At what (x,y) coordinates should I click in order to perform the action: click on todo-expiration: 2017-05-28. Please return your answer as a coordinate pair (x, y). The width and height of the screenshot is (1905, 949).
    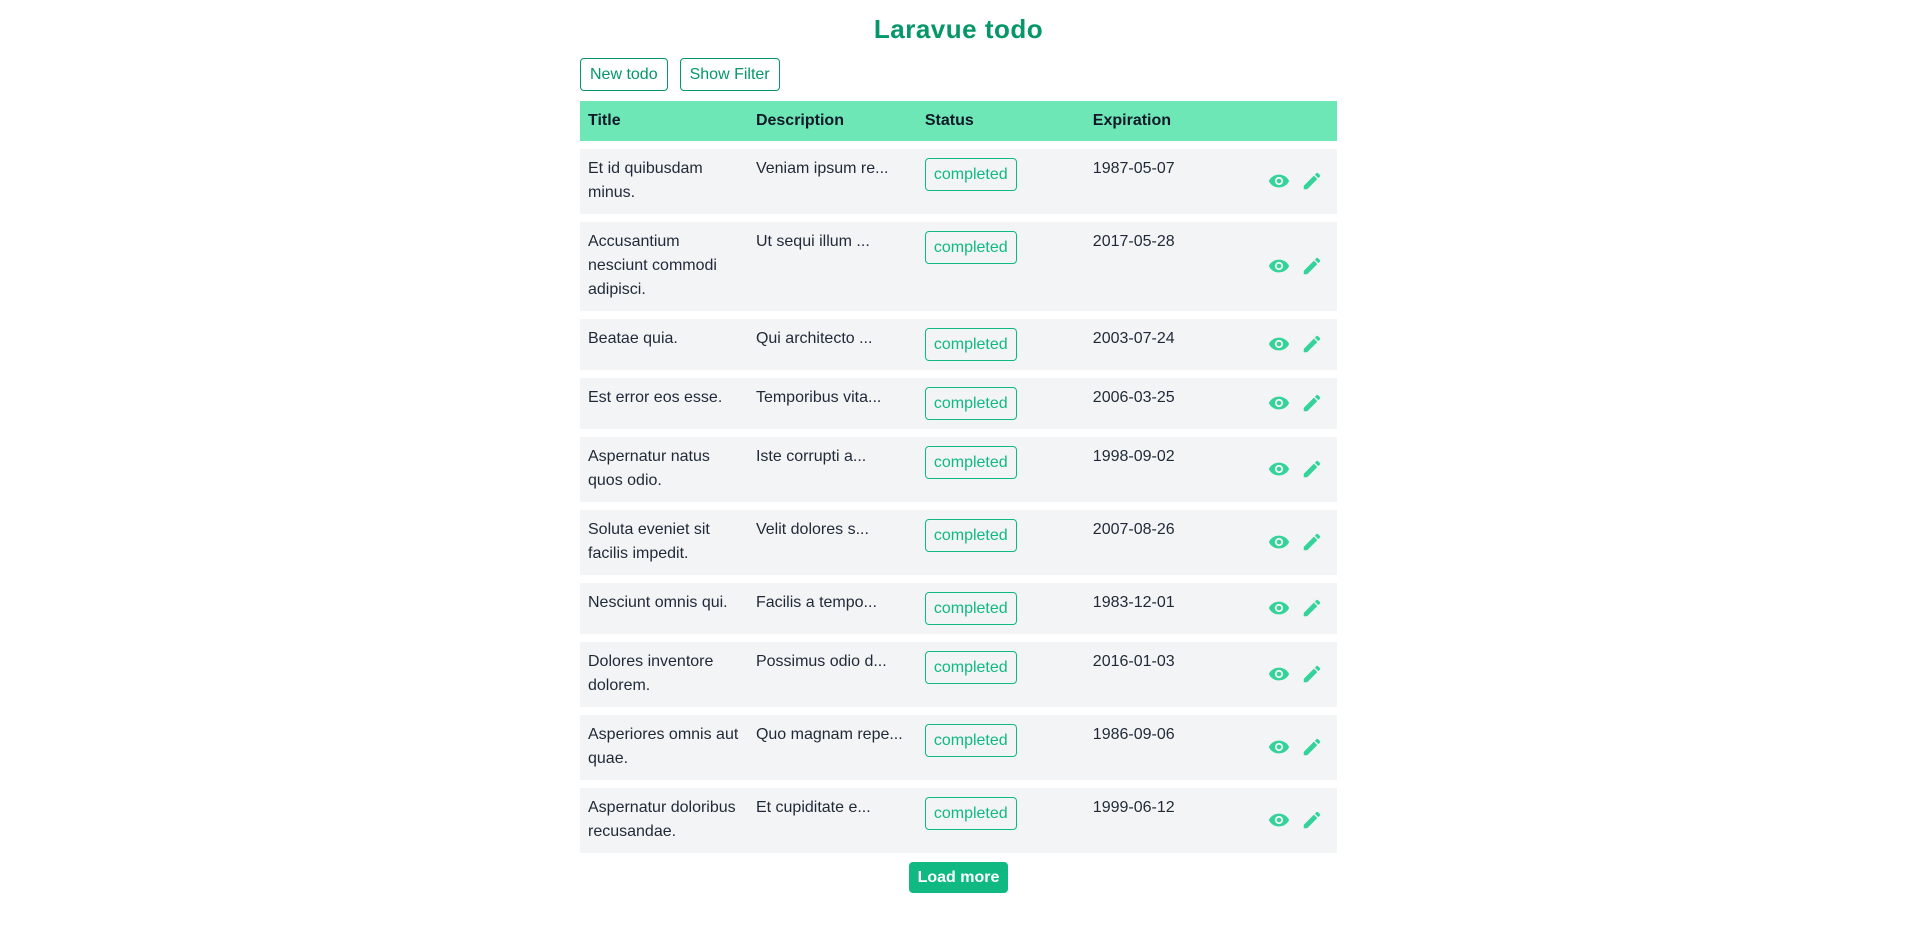
    Looking at the image, I should click on (1133, 241).